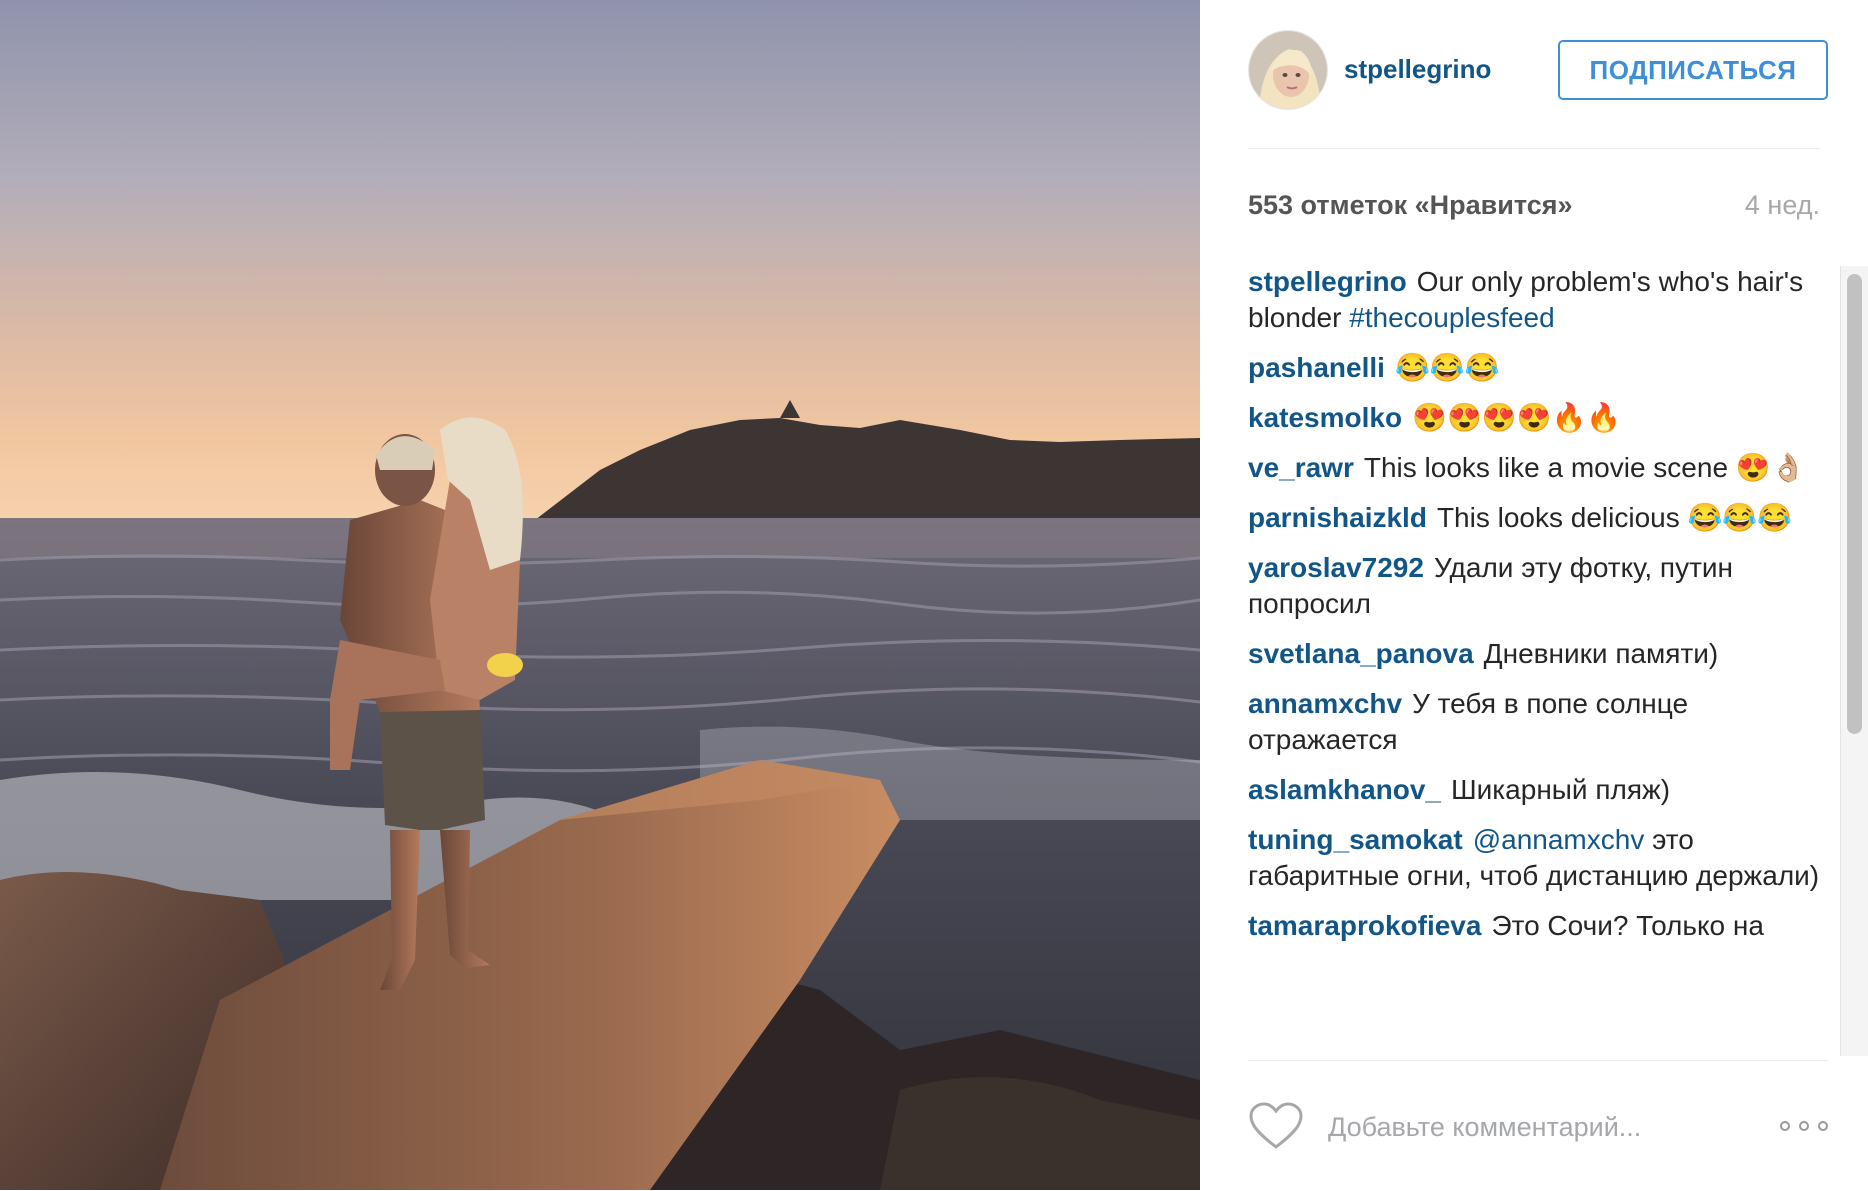 This screenshot has width=1868, height=1191. I want to click on comment-text: 😍😍😍😍🔥🔥, so click(1517, 417).